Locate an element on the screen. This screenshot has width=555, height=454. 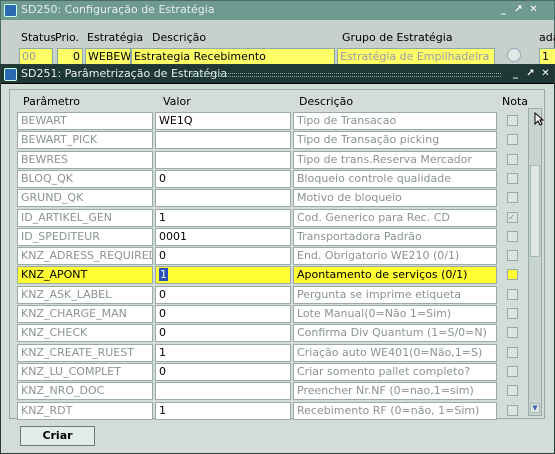
valor-cell: WE1Q is located at coordinates (223, 121).